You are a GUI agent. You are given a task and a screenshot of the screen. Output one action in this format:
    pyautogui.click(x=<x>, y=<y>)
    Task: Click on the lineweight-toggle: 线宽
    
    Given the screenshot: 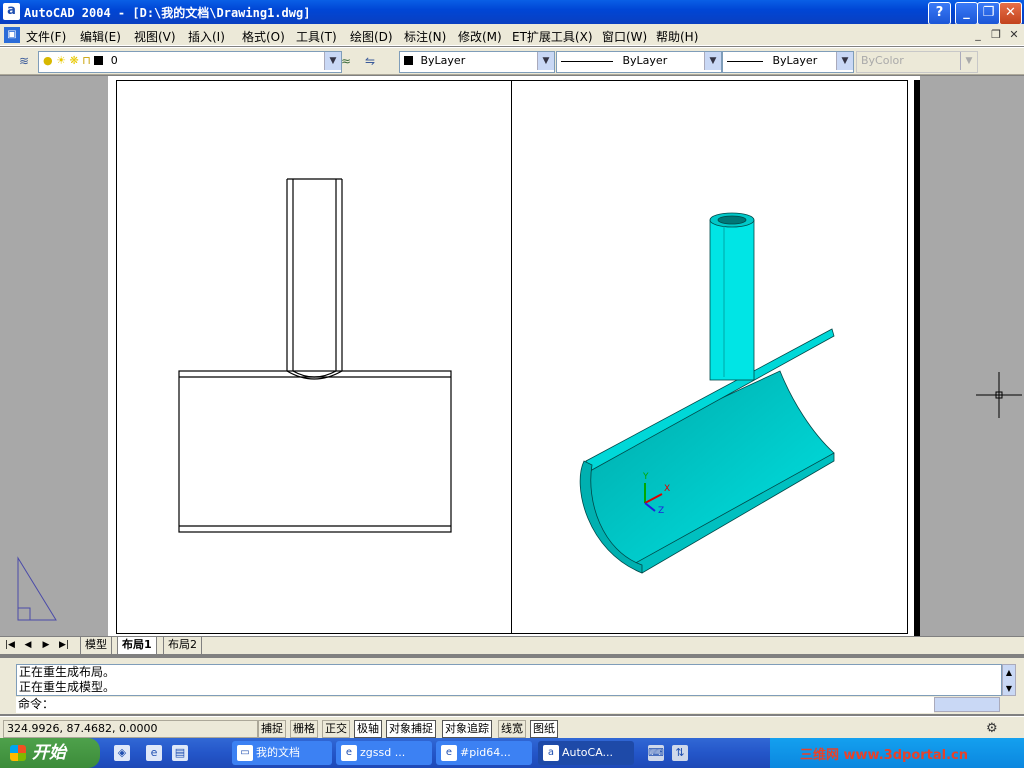 What is the action you would take?
    pyautogui.click(x=512, y=729)
    